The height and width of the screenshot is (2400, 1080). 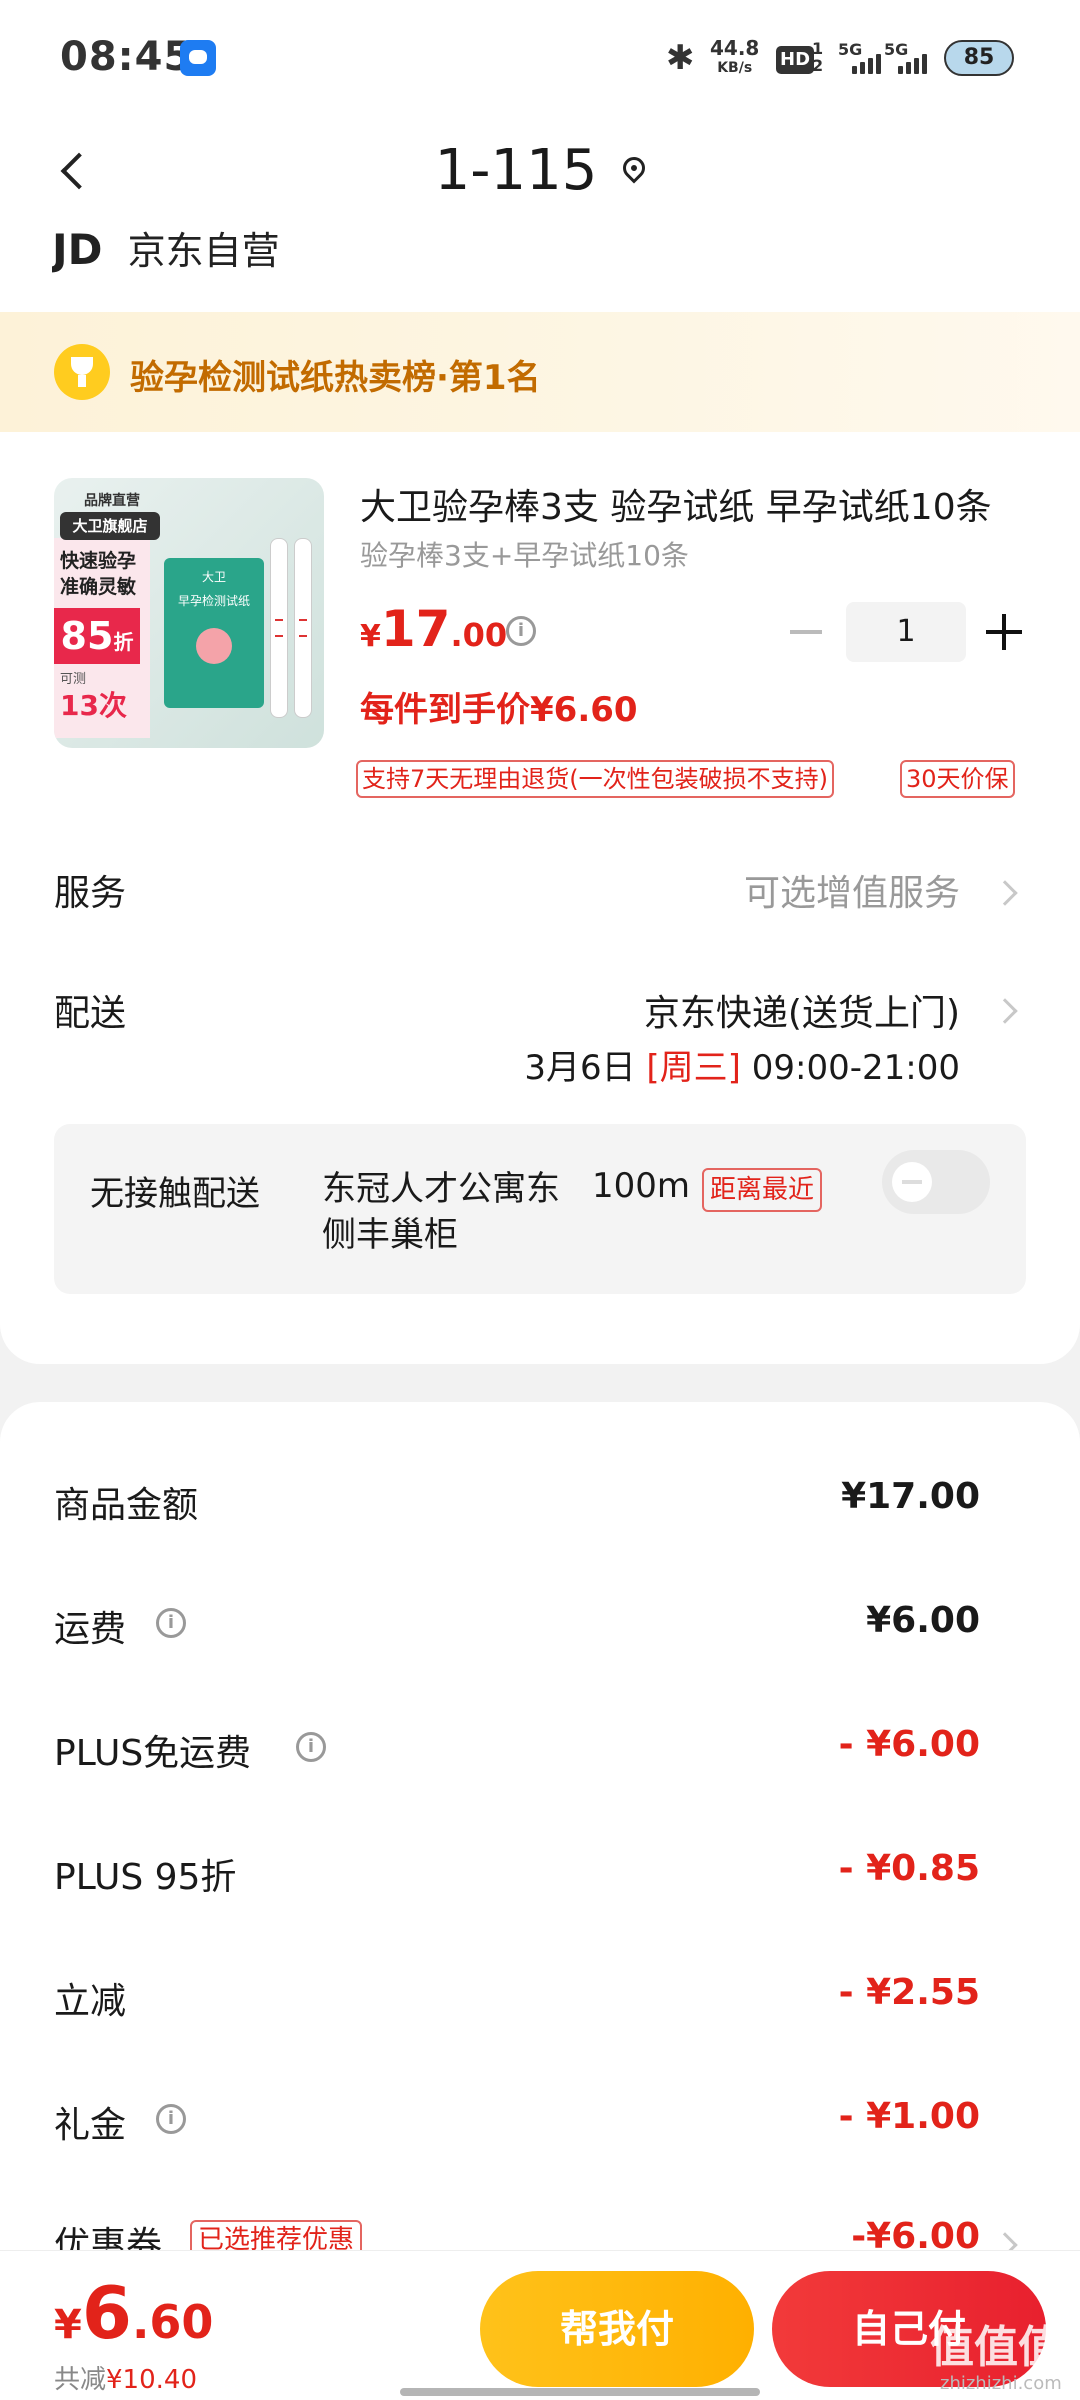 I want to click on cost-label-plus-free-shipping: PLUS免运费, so click(x=153, y=1753).